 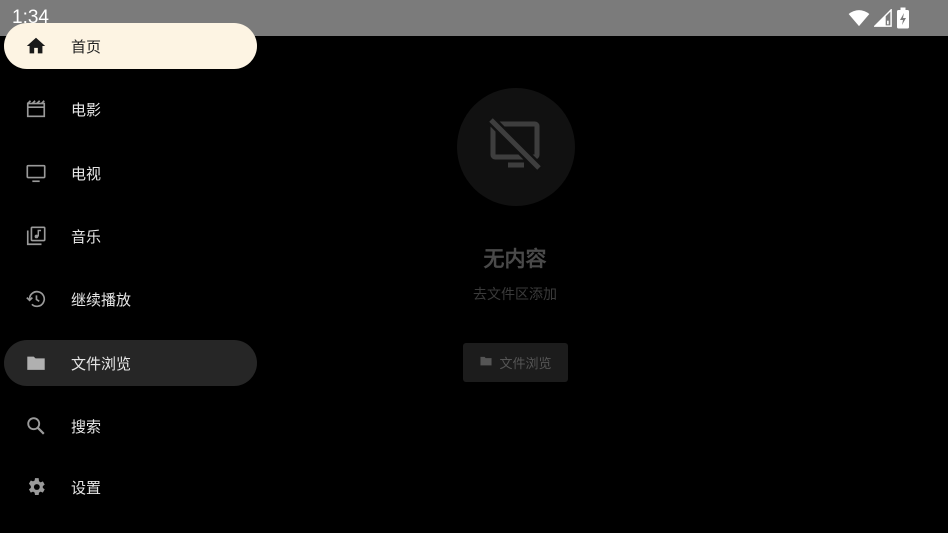 What do you see at coordinates (86, 236) in the screenshot?
I see `sidebar-item-label: 音乐` at bounding box center [86, 236].